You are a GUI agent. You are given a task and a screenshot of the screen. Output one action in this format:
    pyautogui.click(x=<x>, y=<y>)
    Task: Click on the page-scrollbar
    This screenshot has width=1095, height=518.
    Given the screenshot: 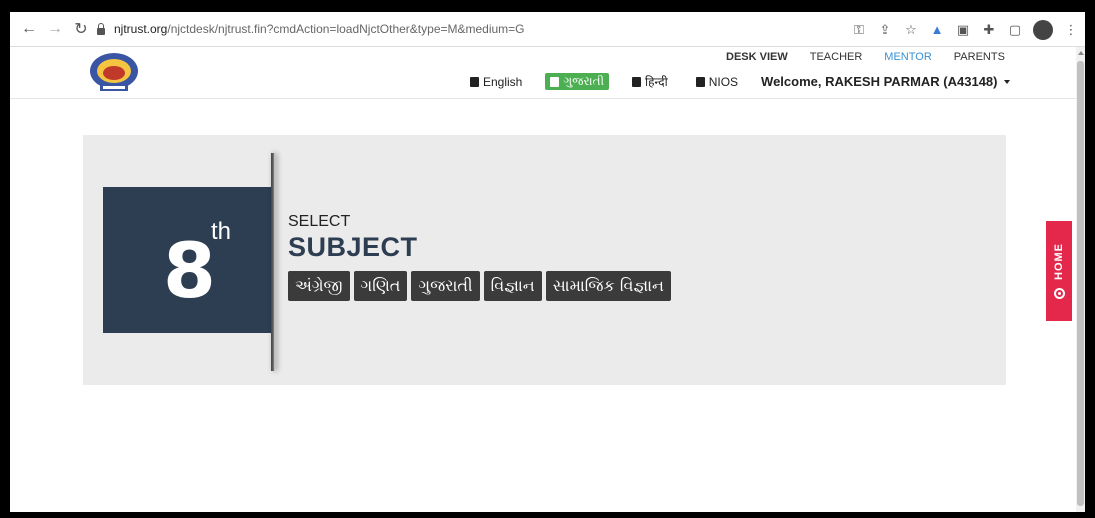 What is the action you would take?
    pyautogui.click(x=1080, y=279)
    